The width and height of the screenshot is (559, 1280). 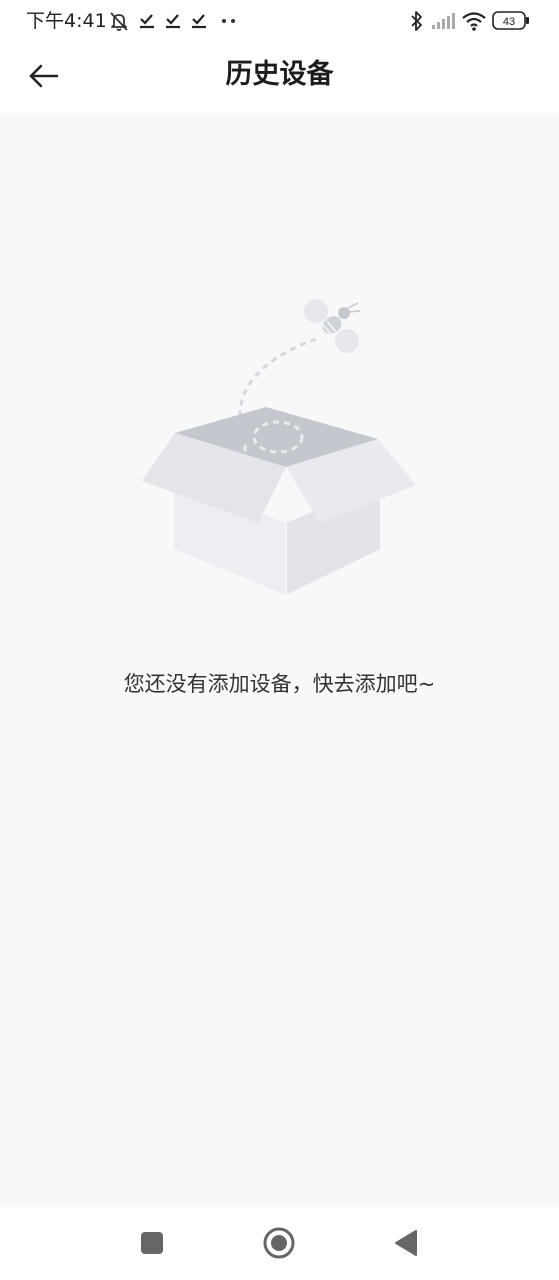 I want to click on empty-box-illustration, so click(x=279, y=447).